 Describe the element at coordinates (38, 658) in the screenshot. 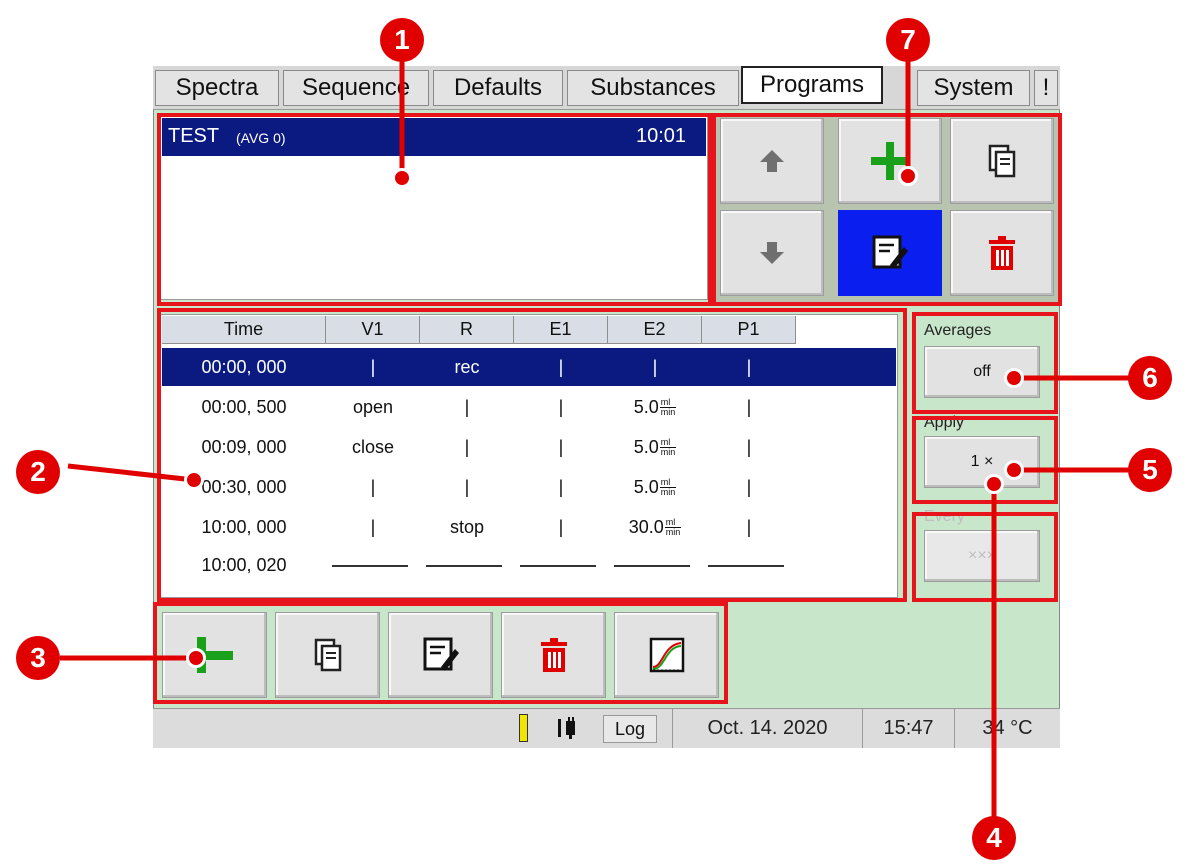

I see `callout-badge-3: 3` at that location.